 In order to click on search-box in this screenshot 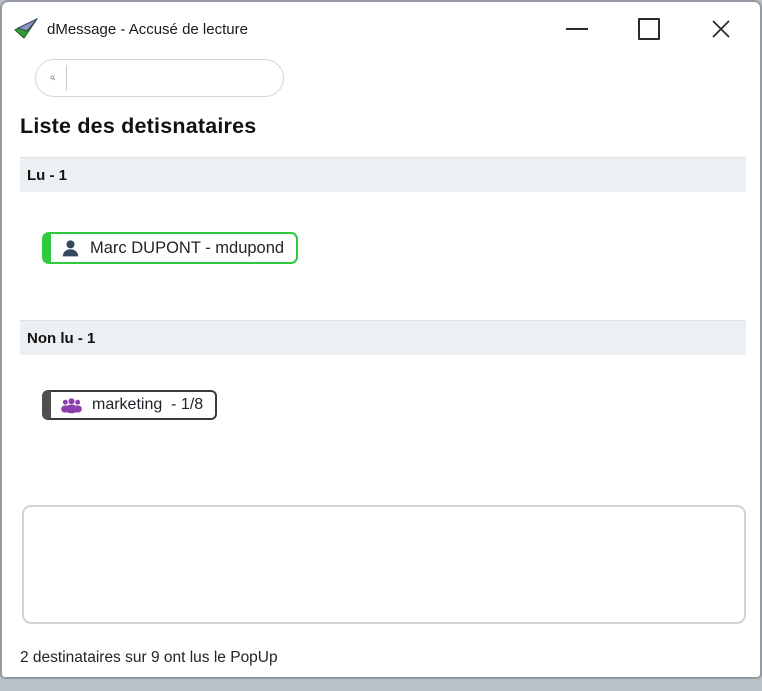, I will do `click(159, 78)`.